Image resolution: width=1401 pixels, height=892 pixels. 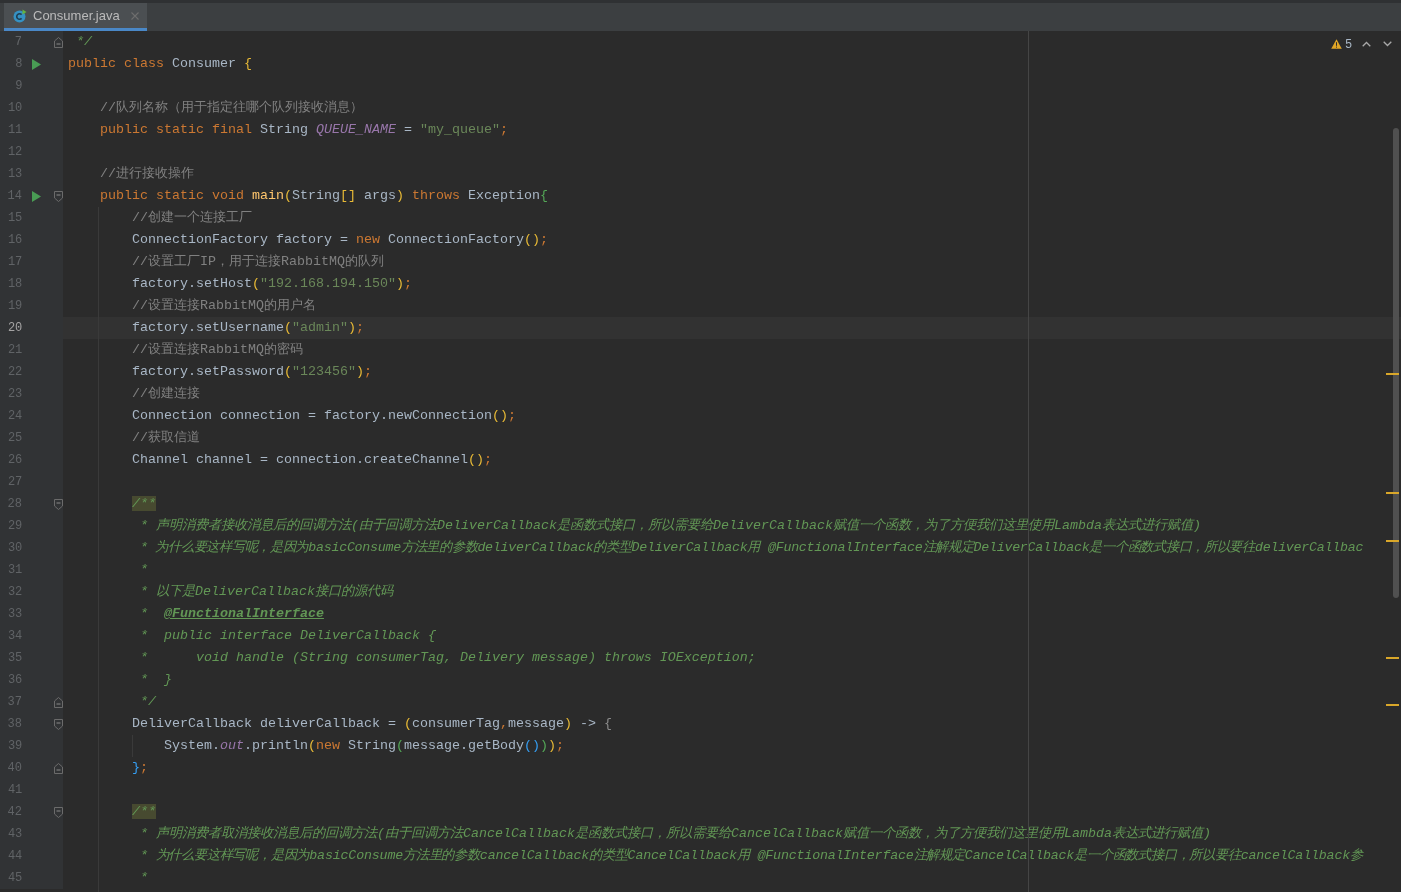 I want to click on close-icon, so click(x=134, y=15).